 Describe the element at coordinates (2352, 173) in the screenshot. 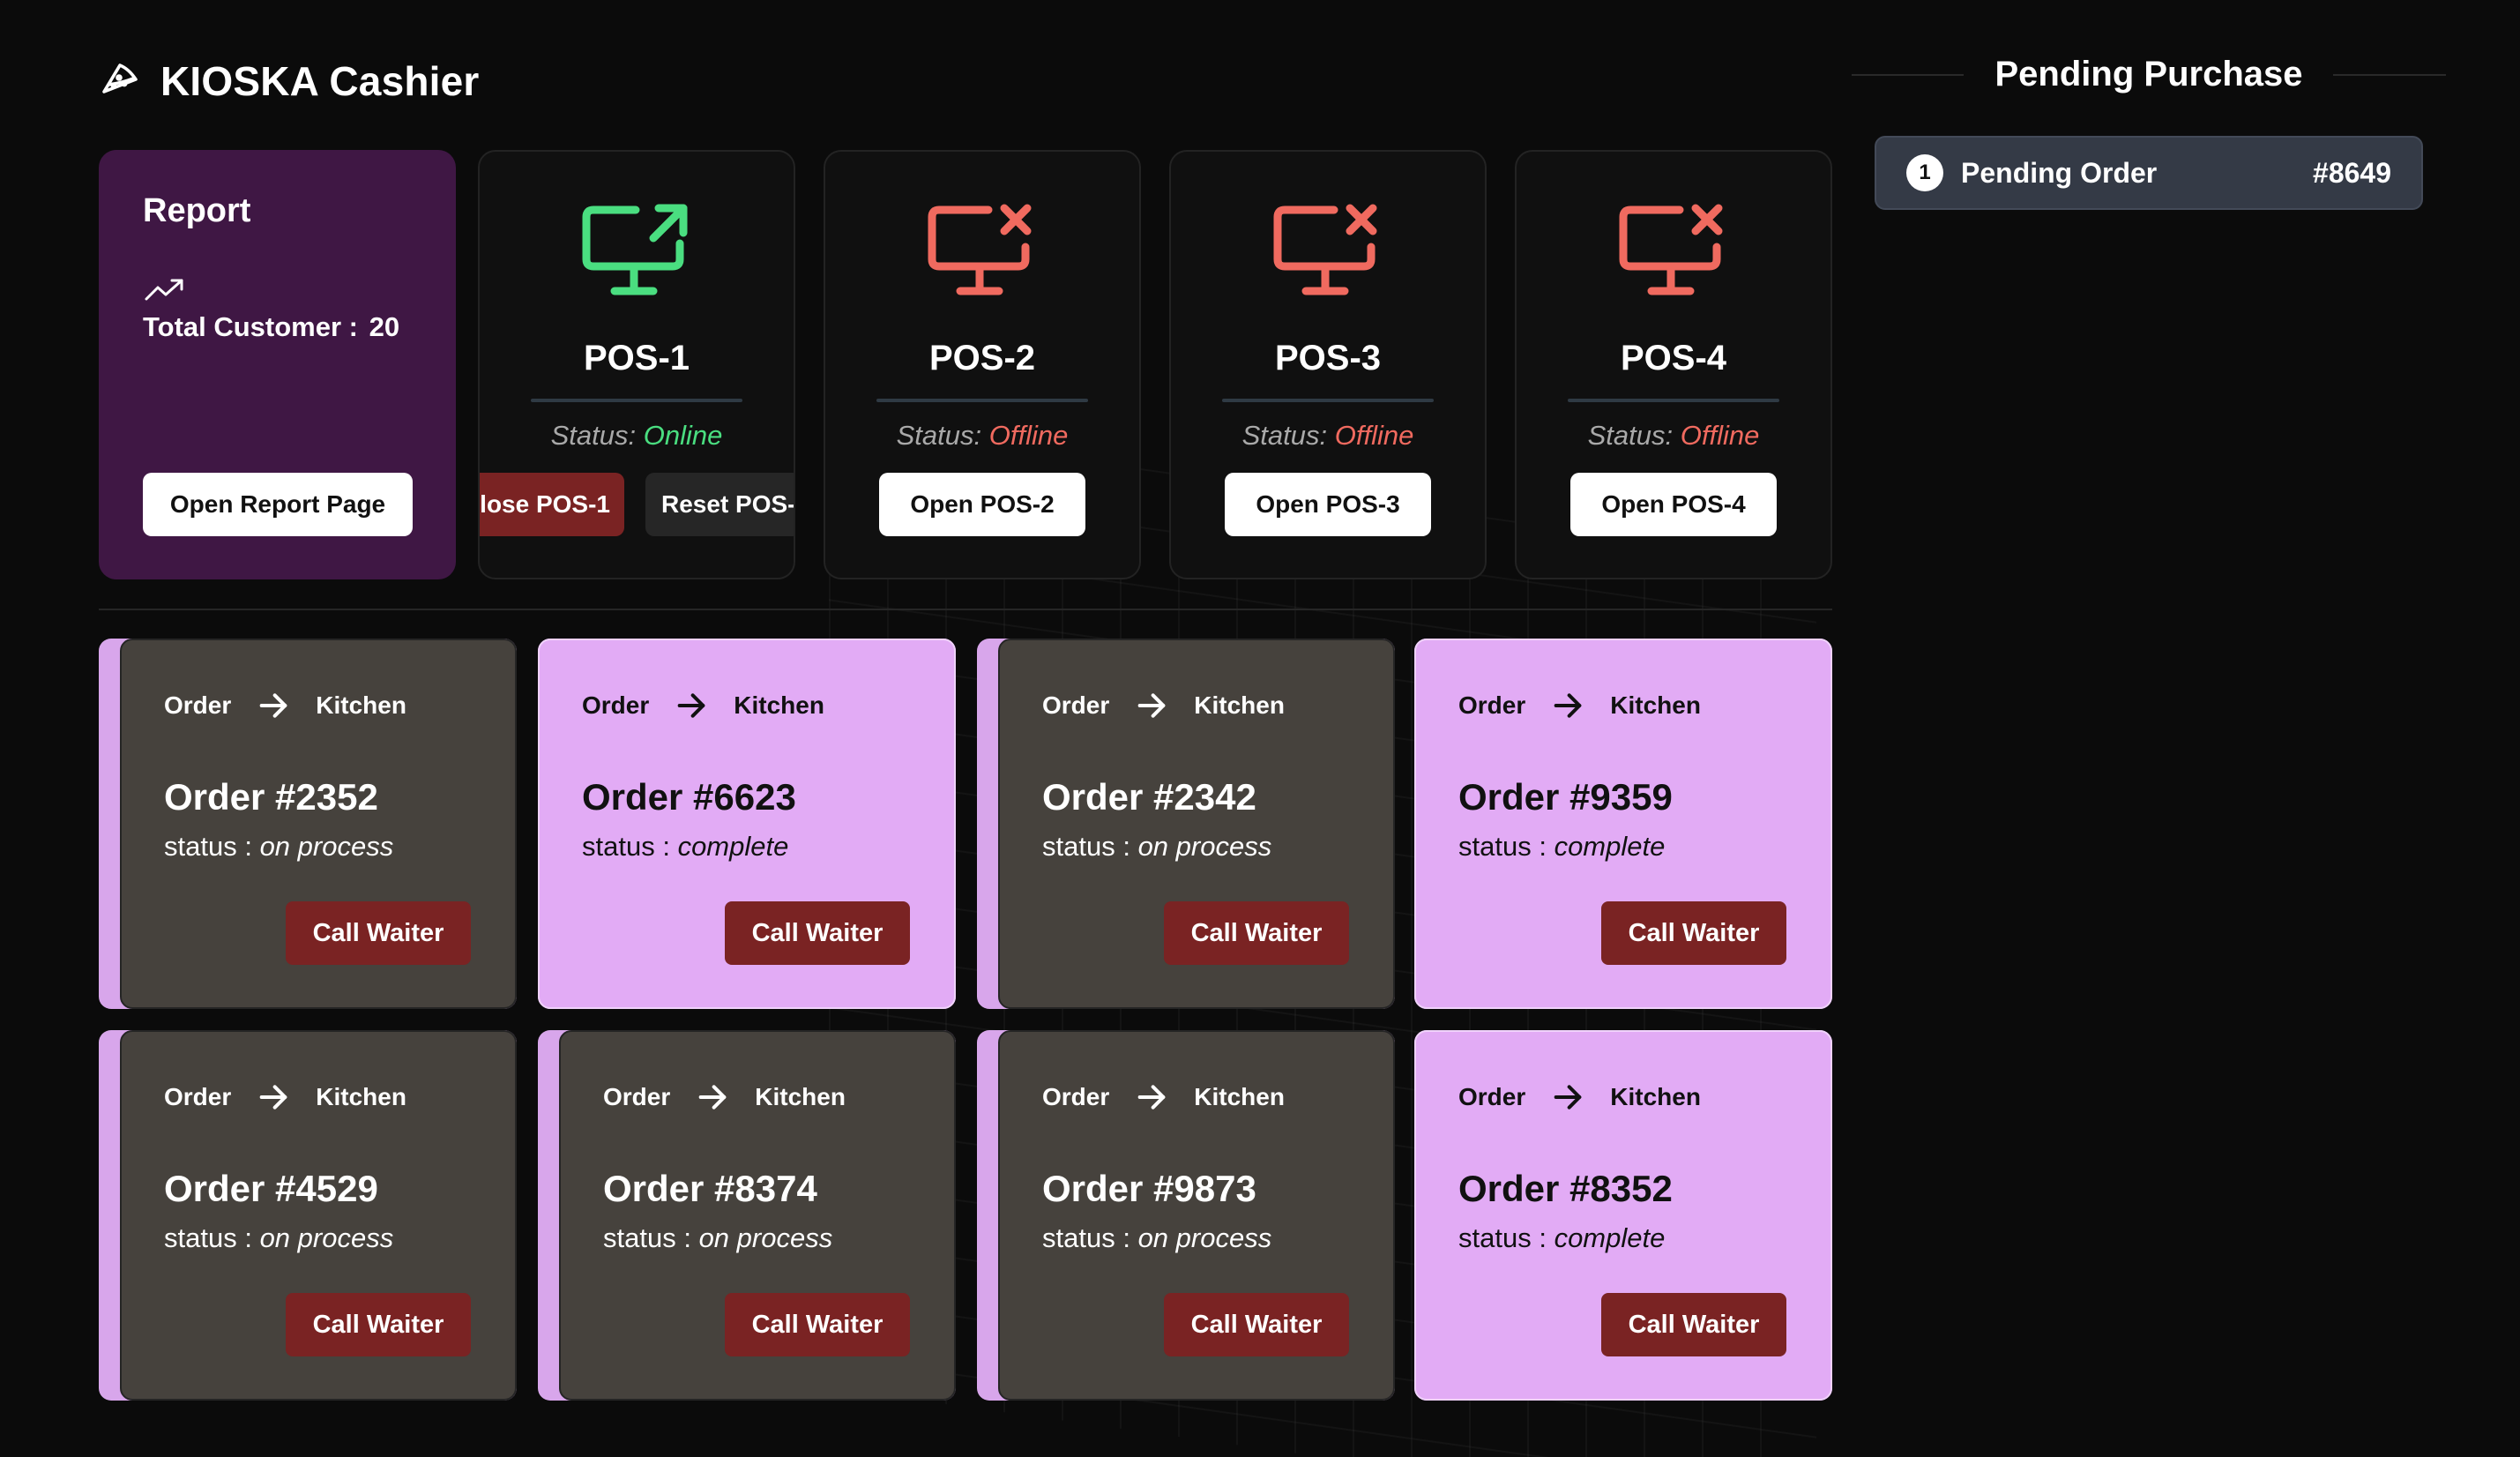

I see `pending-order-id: #8649` at that location.